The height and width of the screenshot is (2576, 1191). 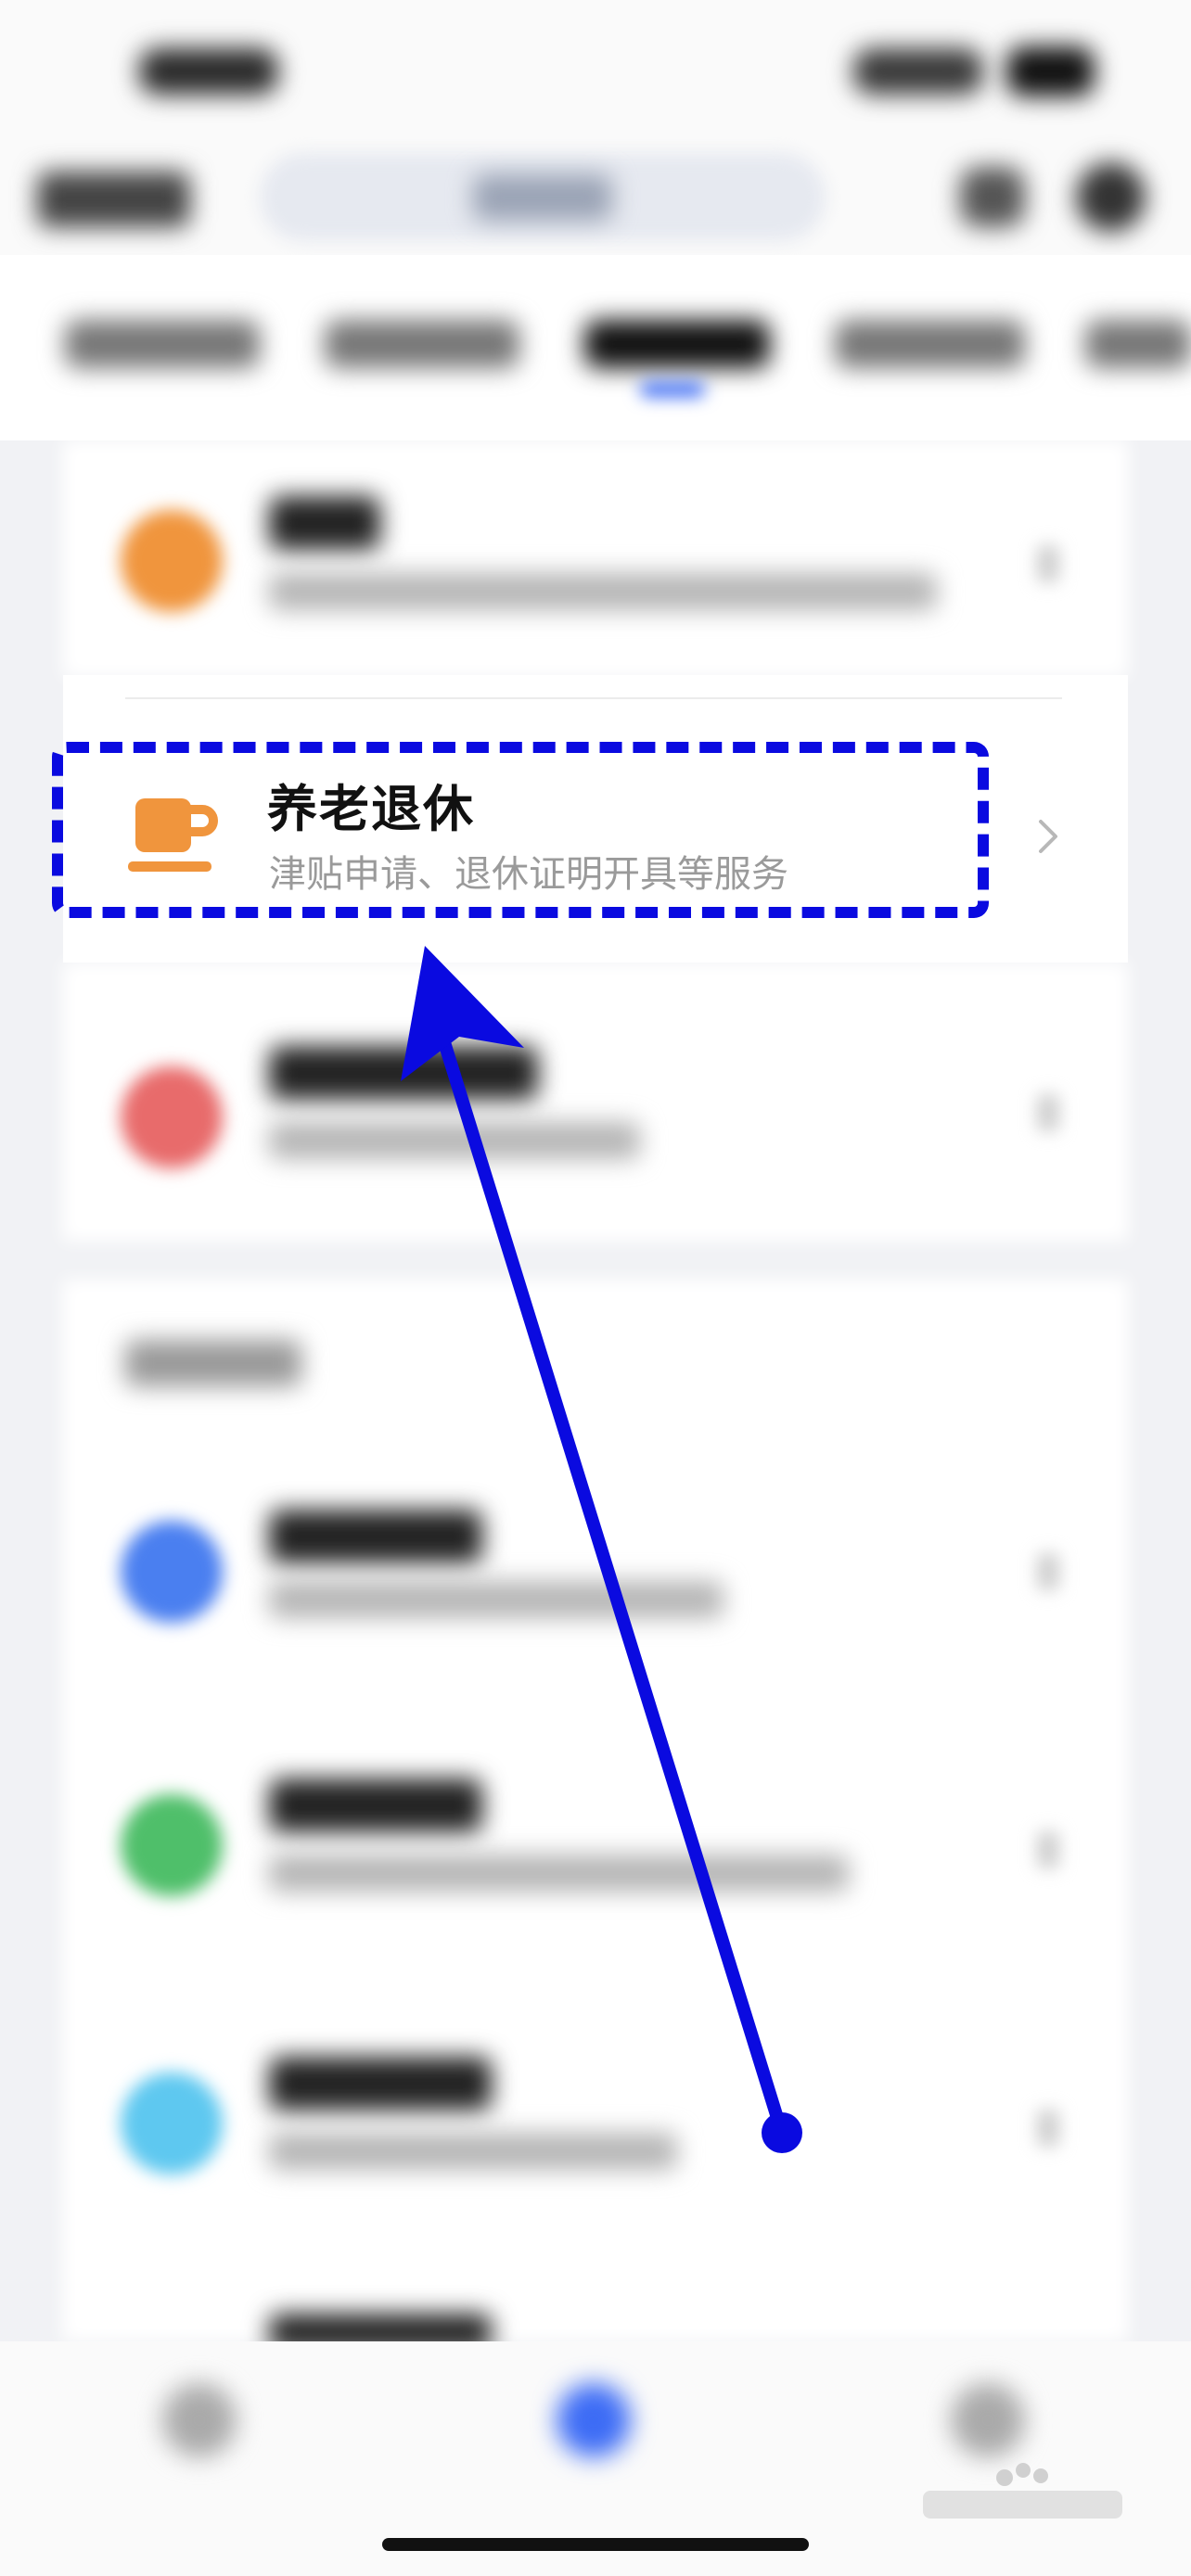 What do you see at coordinates (918, 71) in the screenshot?
I see `status-signal-icon` at bounding box center [918, 71].